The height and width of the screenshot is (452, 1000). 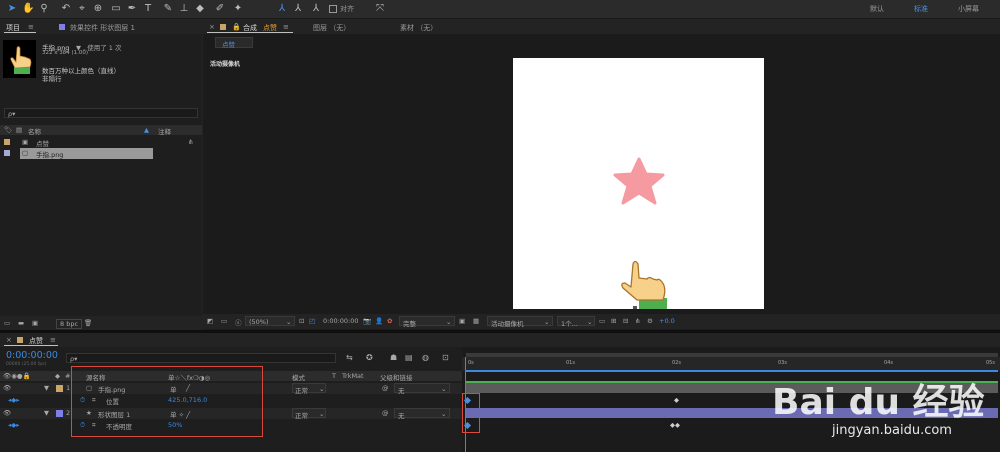 I want to click on title-safe-icon: ◰, so click(x=312, y=321).